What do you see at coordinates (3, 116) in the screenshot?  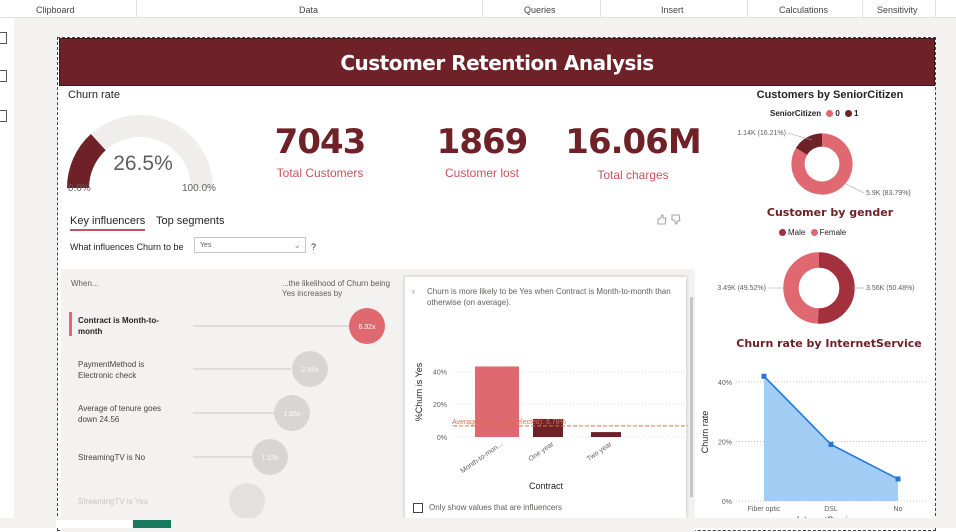 I see `model-view-icon` at bounding box center [3, 116].